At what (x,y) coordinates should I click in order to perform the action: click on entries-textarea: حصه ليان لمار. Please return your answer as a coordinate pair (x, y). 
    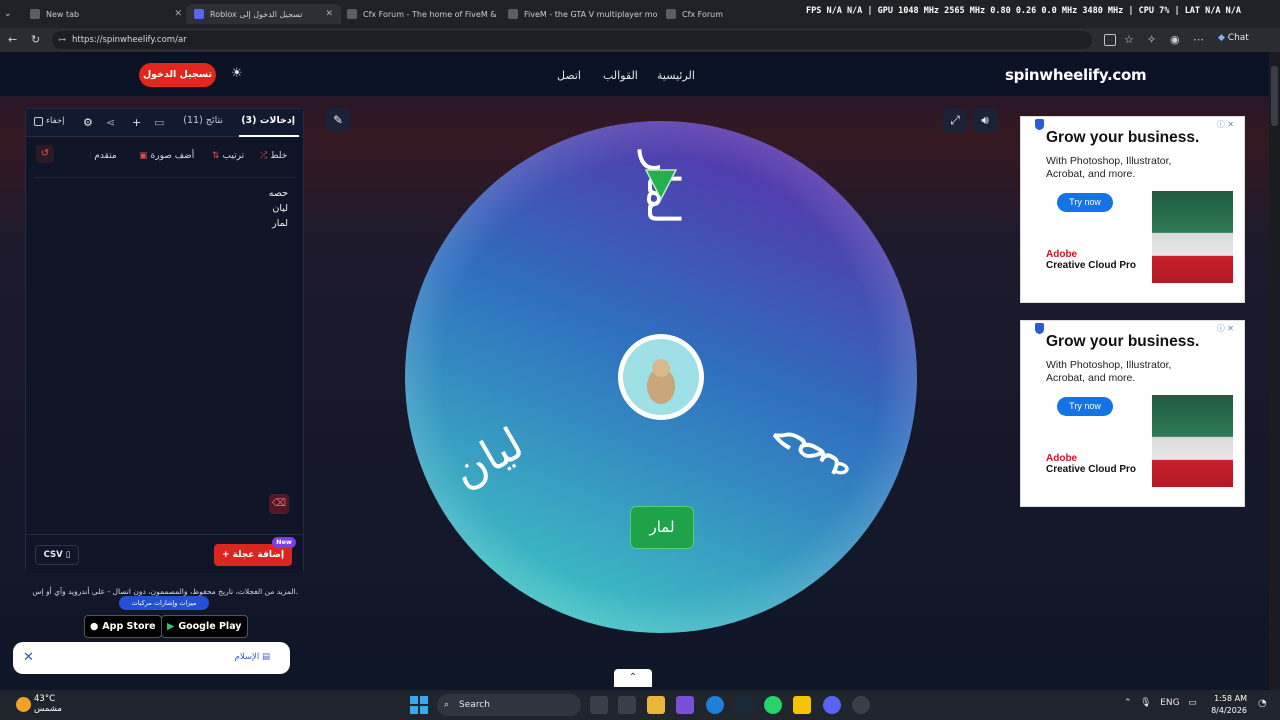
    Looking at the image, I should click on (165, 349).